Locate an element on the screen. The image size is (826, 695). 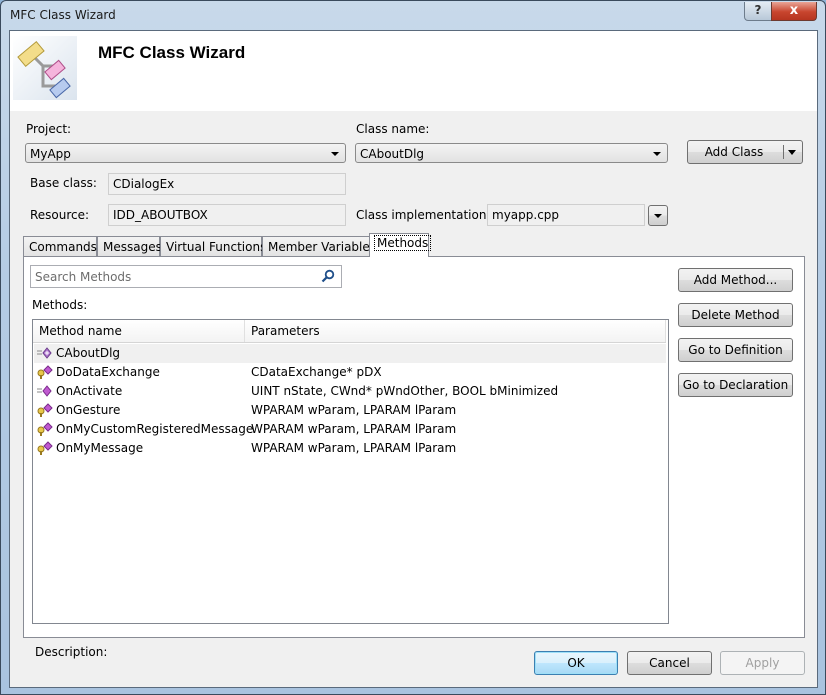
method-params: CDataExchange* pDX is located at coordinates (316, 372).